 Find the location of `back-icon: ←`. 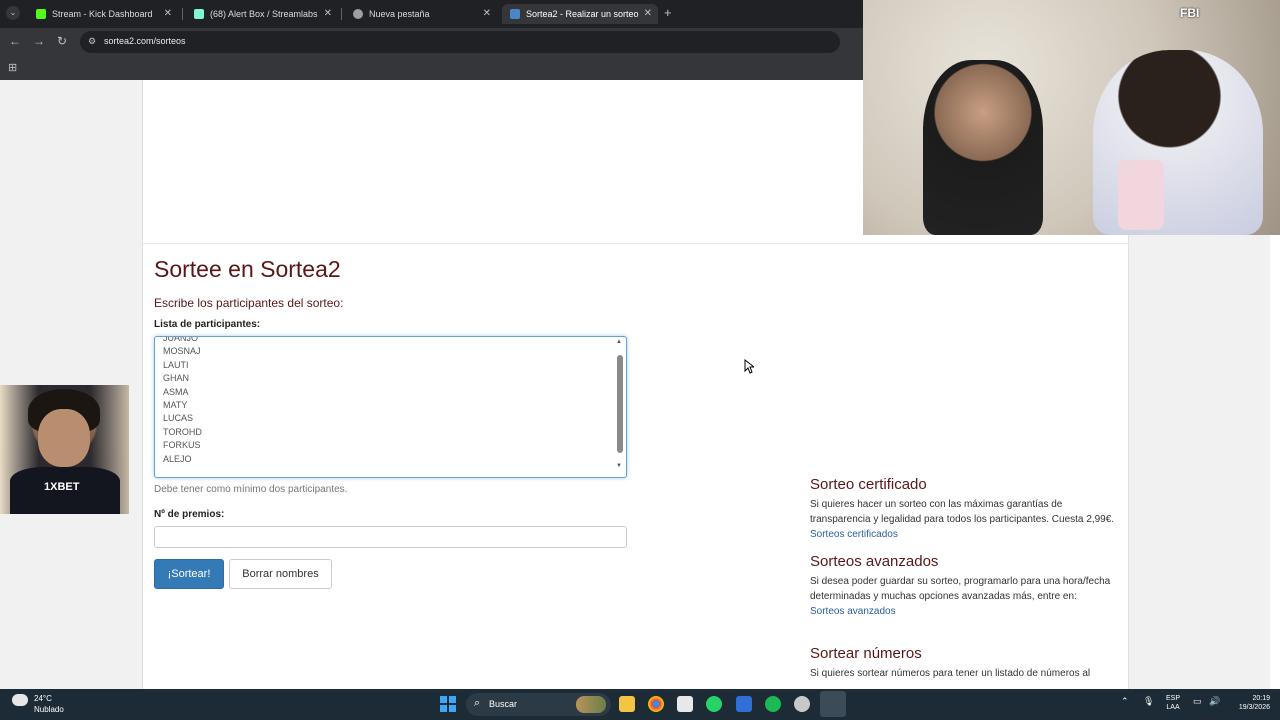

back-icon: ← is located at coordinates (15, 41).